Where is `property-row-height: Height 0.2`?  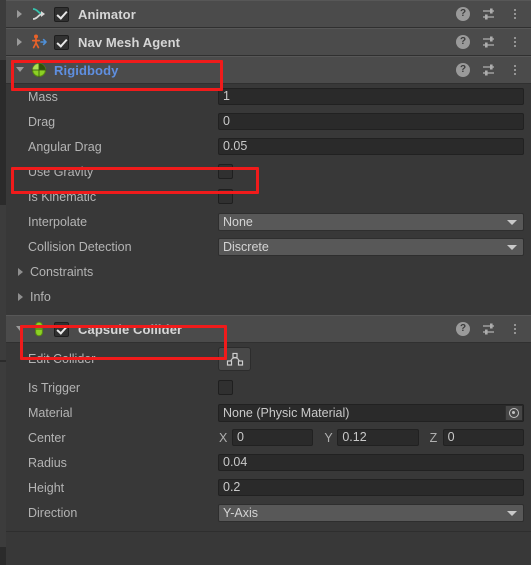 property-row-height: Height 0.2 is located at coordinates (268, 487).